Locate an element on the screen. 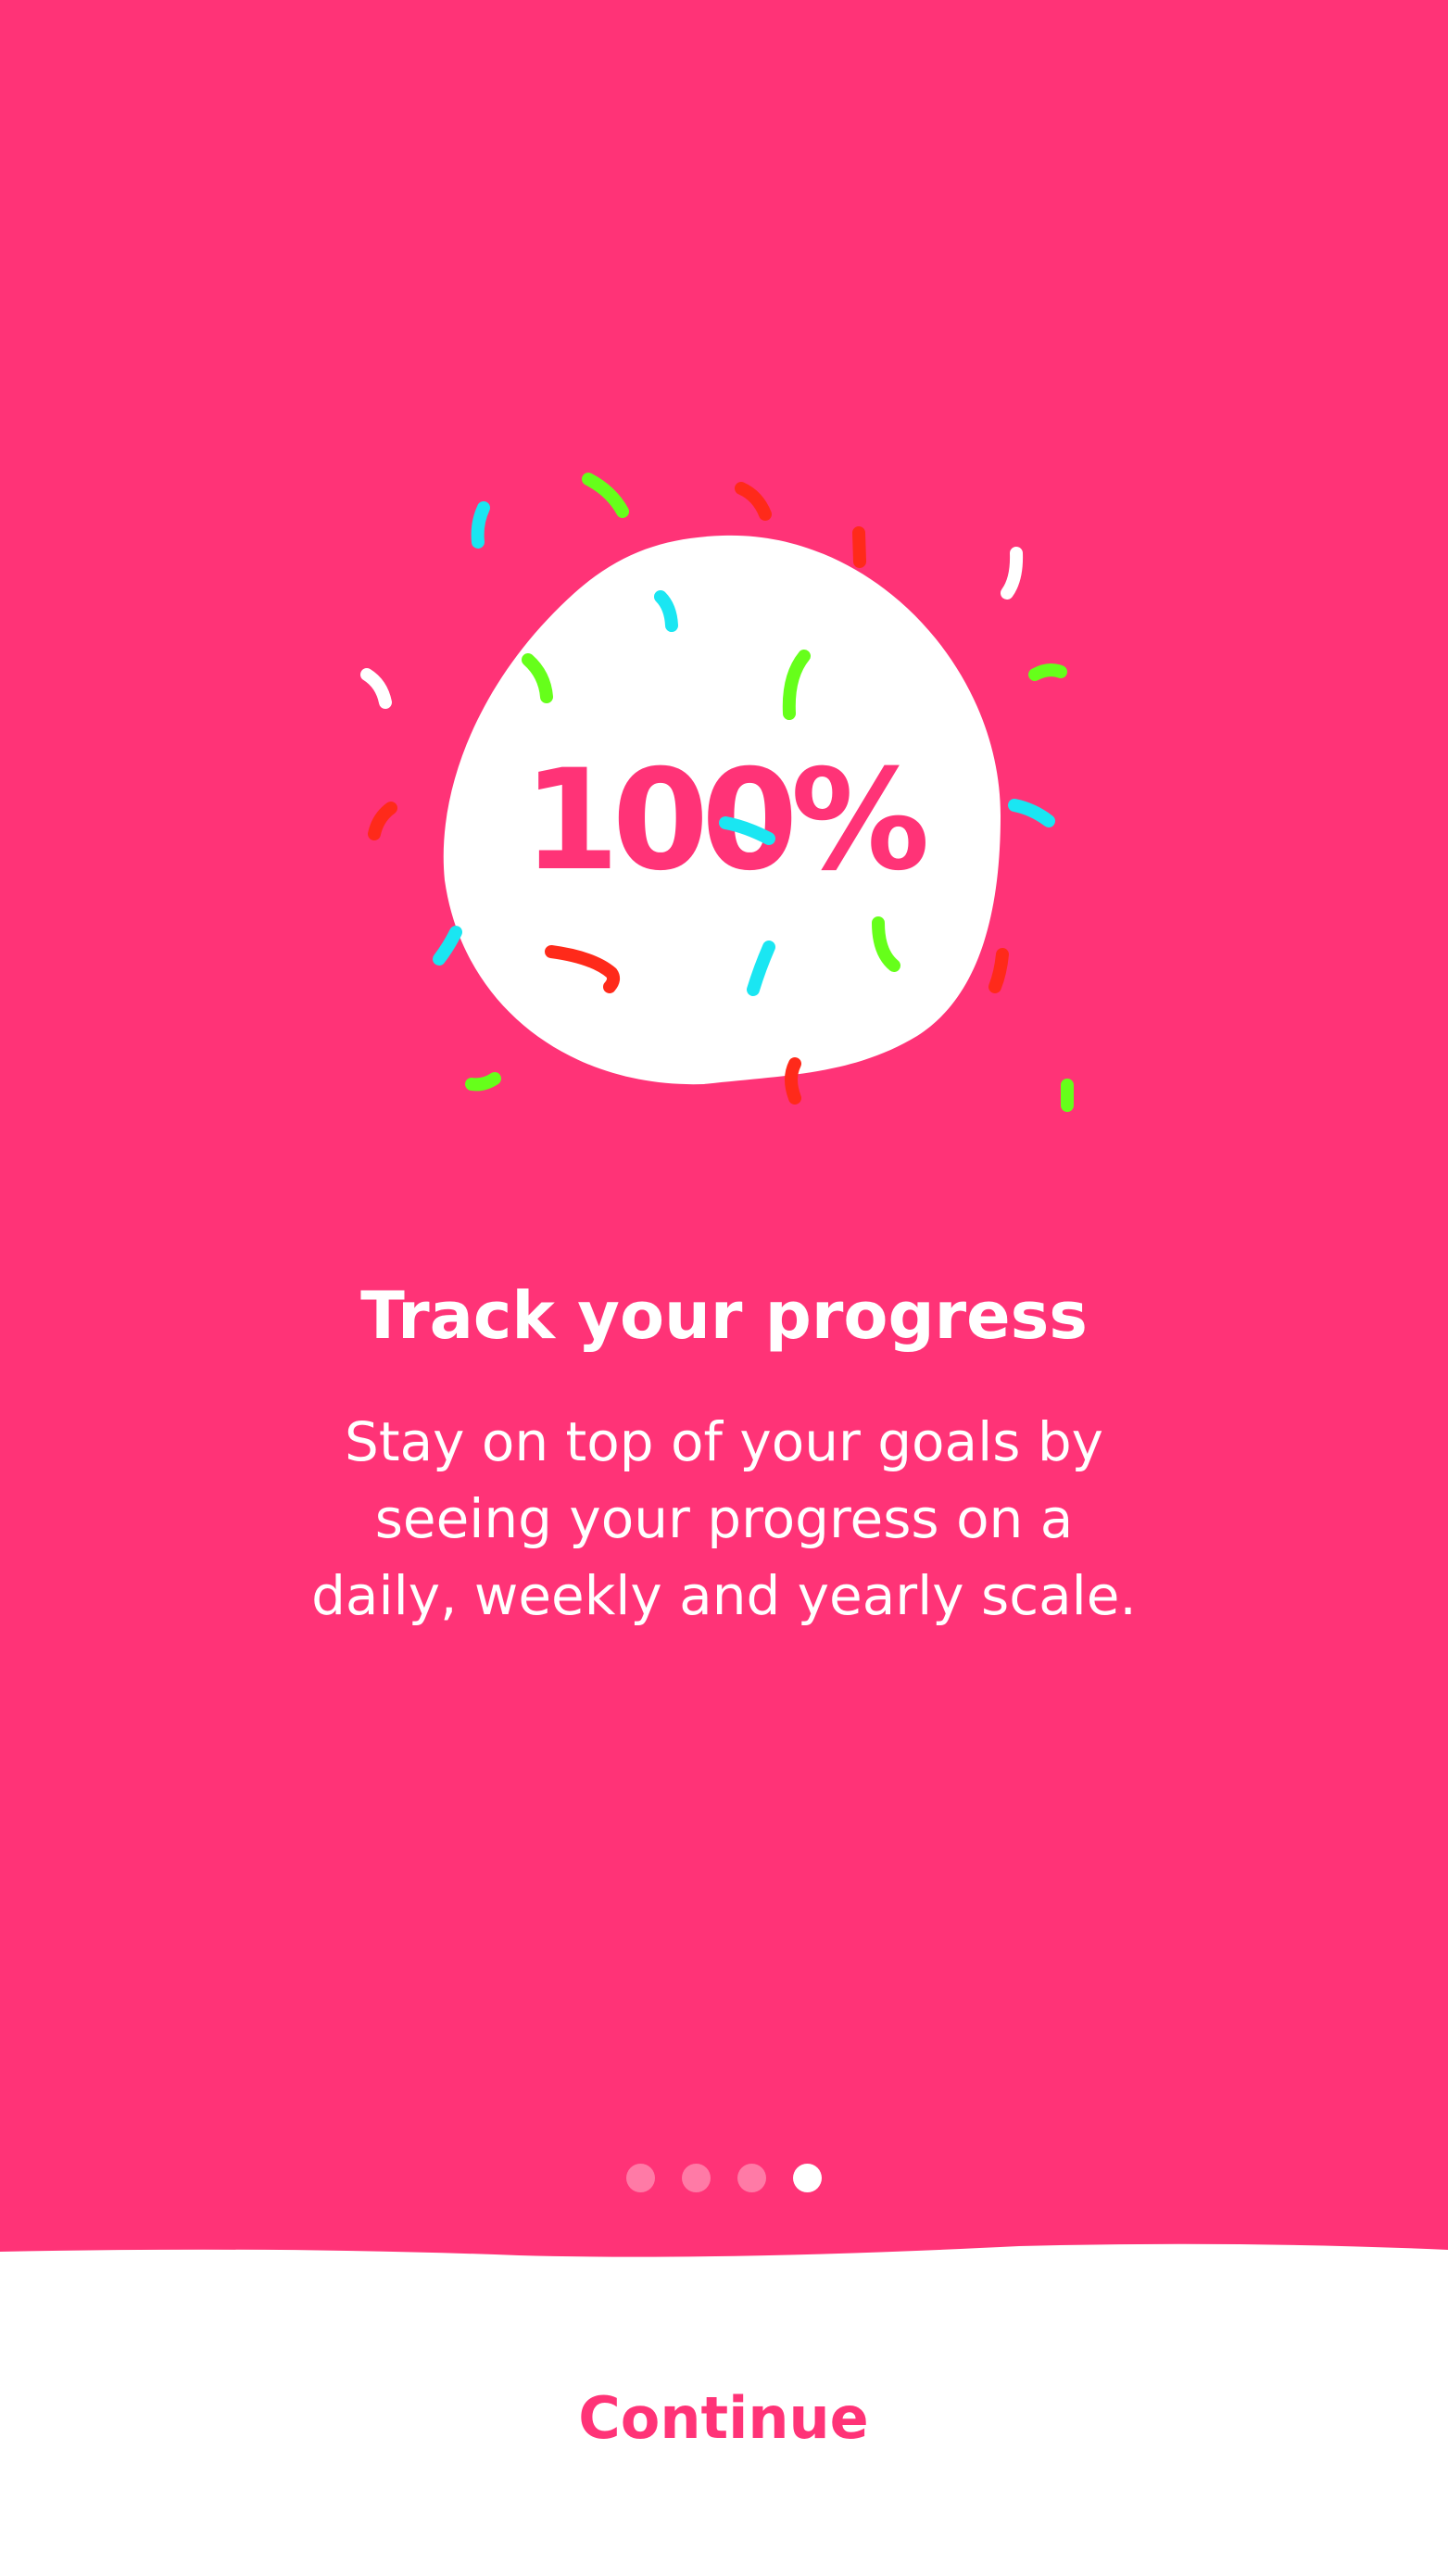 This screenshot has width=1448, height=2576. description-line: Stay on top of your goals by is located at coordinates (724, 1441).